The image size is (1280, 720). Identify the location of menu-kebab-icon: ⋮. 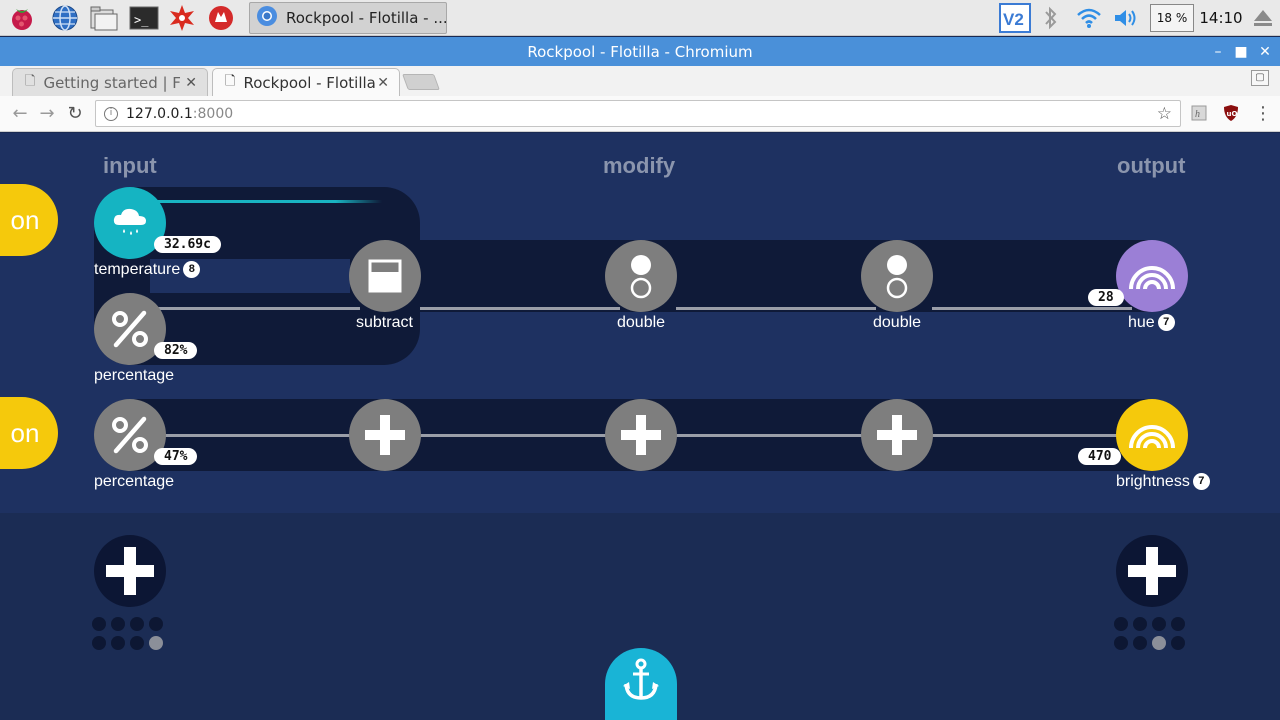
(1263, 113).